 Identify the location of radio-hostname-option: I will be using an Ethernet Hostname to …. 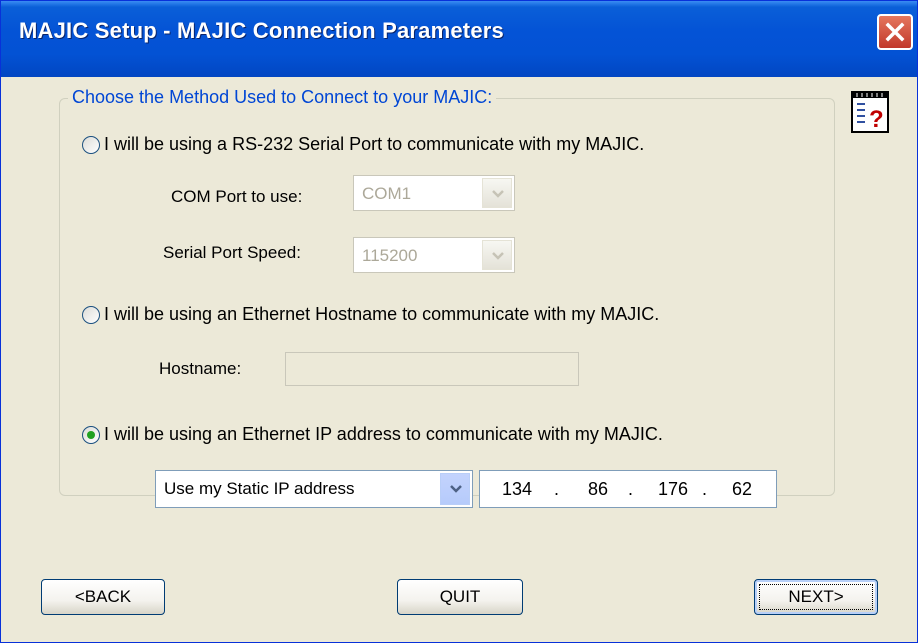
(370, 314).